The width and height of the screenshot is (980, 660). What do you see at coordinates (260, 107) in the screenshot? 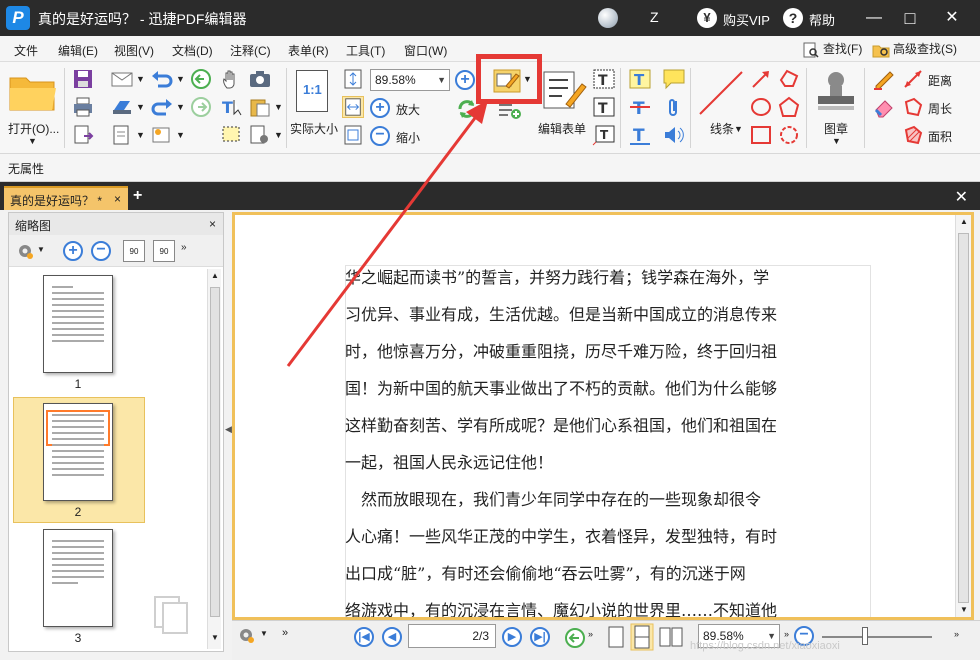
I see `paste-icon` at bounding box center [260, 107].